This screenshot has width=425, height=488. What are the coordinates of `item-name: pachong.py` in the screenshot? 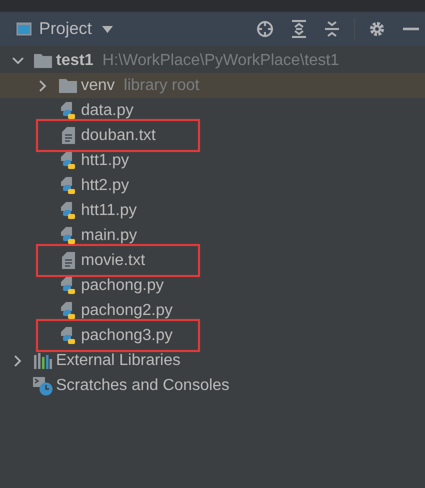 It's located at (122, 286).